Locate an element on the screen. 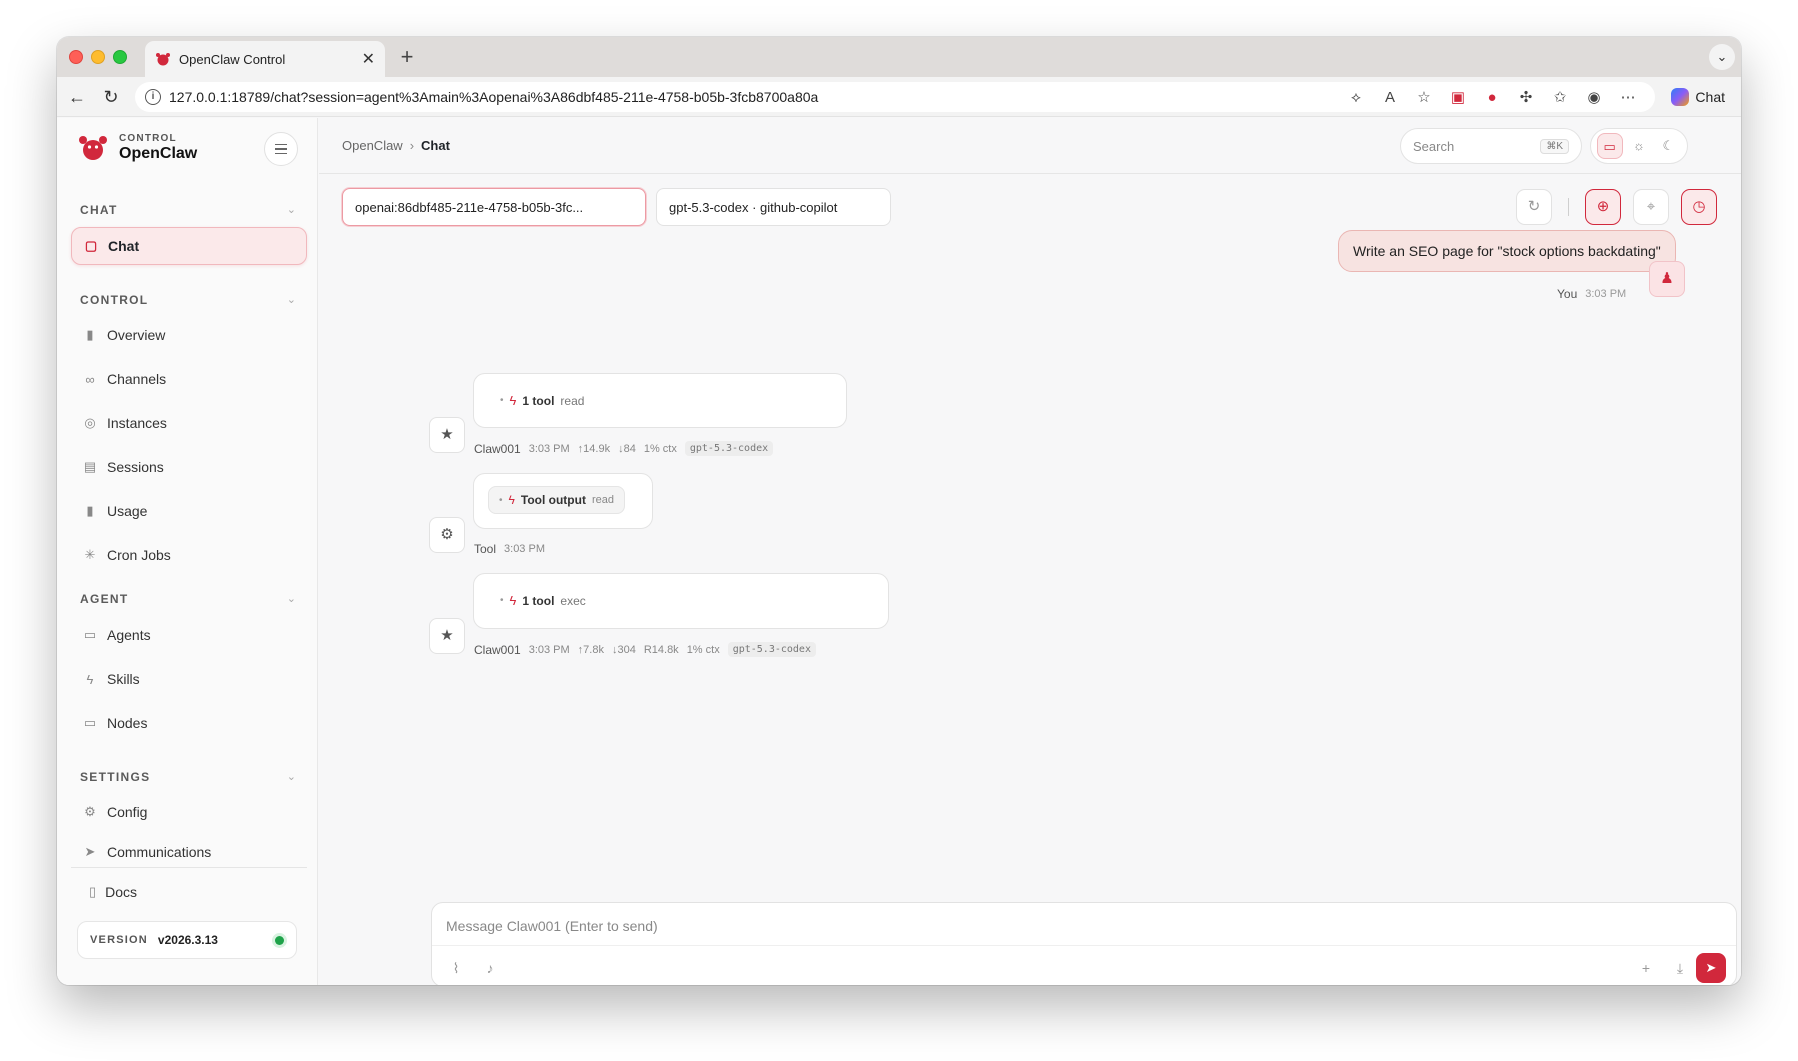 Image resolution: width=1798 pixels, height=1061 pixels. tool-output-bubble: • ϟ Tool output read is located at coordinates (563, 501).